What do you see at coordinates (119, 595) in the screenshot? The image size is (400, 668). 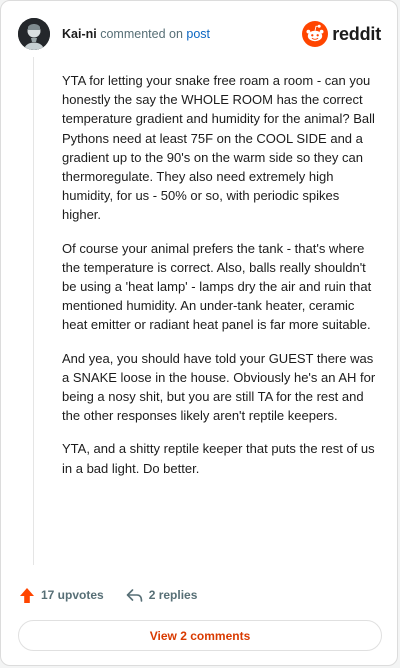 I see `comment-actions: 17 upvotes 2 replies` at bounding box center [119, 595].